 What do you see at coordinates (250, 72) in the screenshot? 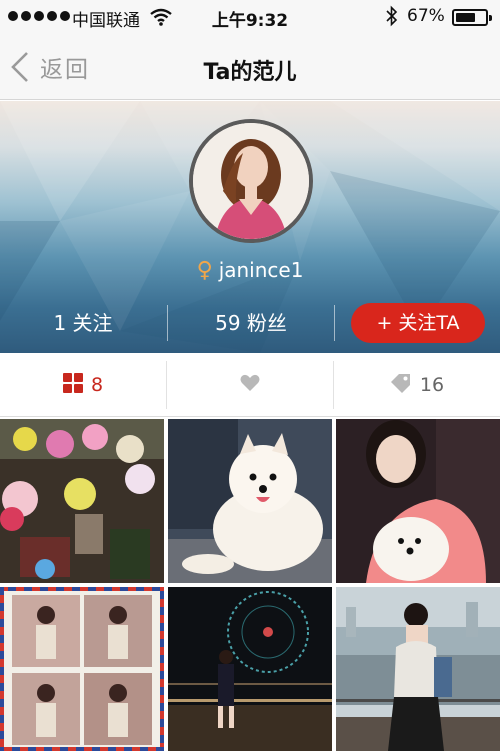
I see `page-title: Ta的范儿` at bounding box center [250, 72].